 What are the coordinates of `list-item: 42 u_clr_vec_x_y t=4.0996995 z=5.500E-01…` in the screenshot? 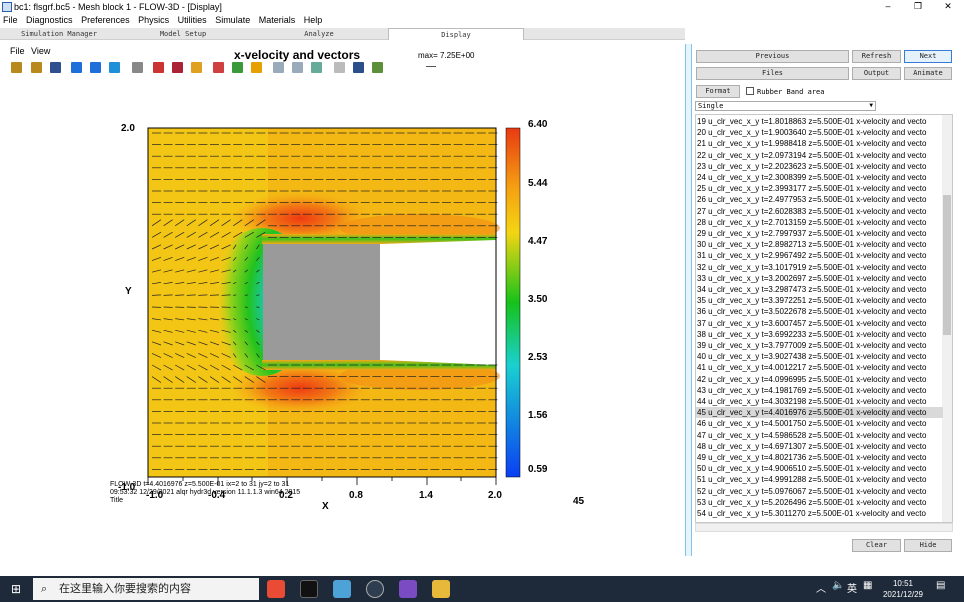 It's located at (819, 379).